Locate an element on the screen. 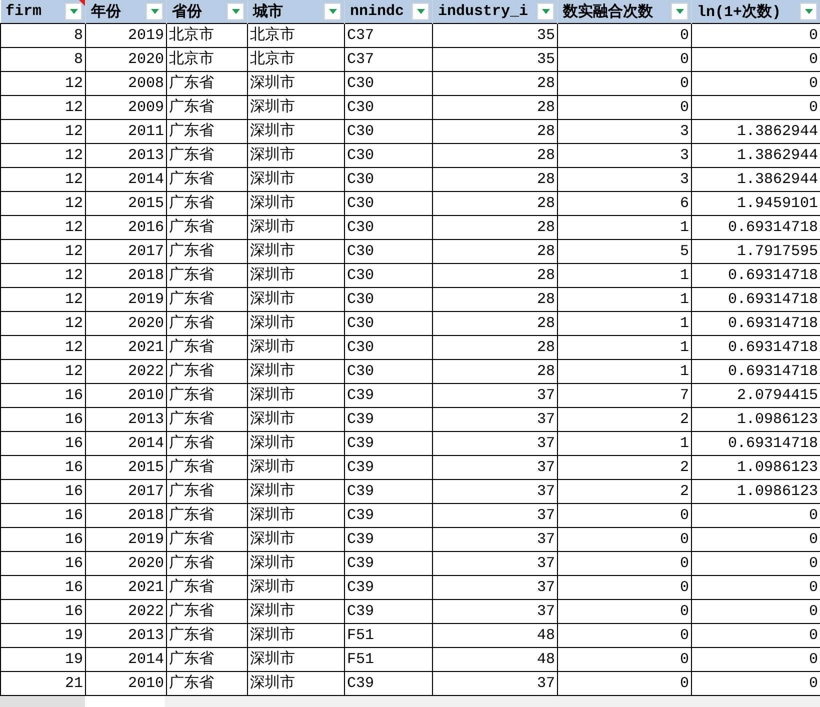 This screenshot has height=707, width=820. column-header: 数实融合次数 is located at coordinates (608, 11).